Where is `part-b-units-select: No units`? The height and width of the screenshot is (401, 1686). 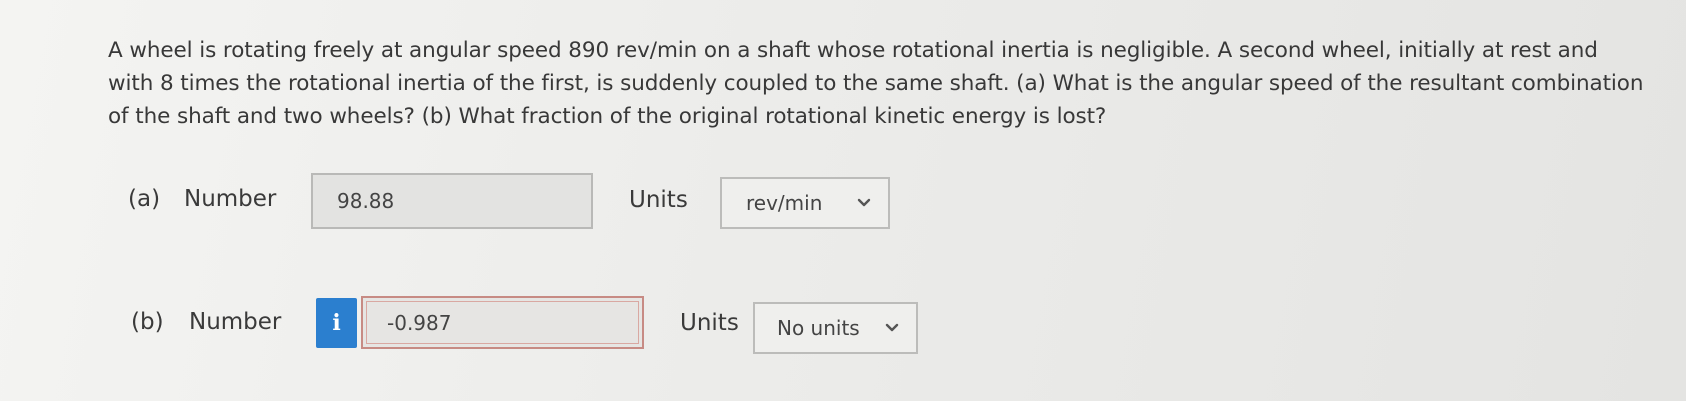
part-b-units-select: No units is located at coordinates (835, 328).